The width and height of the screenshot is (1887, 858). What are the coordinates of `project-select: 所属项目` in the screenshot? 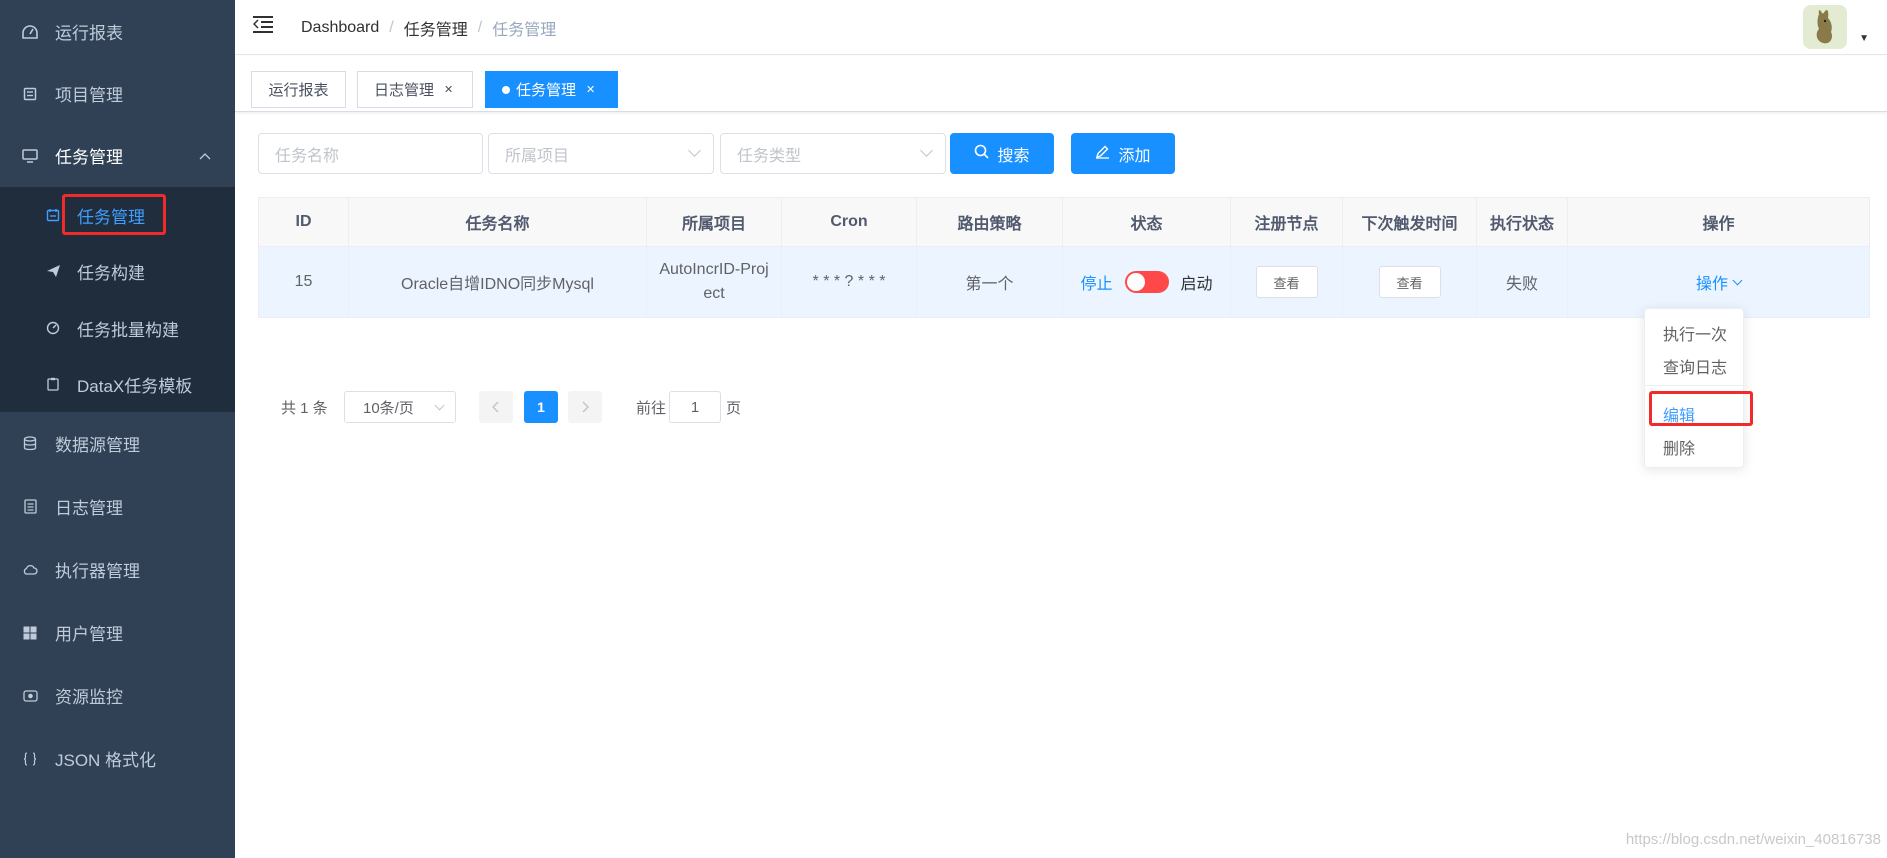 It's located at (601, 153).